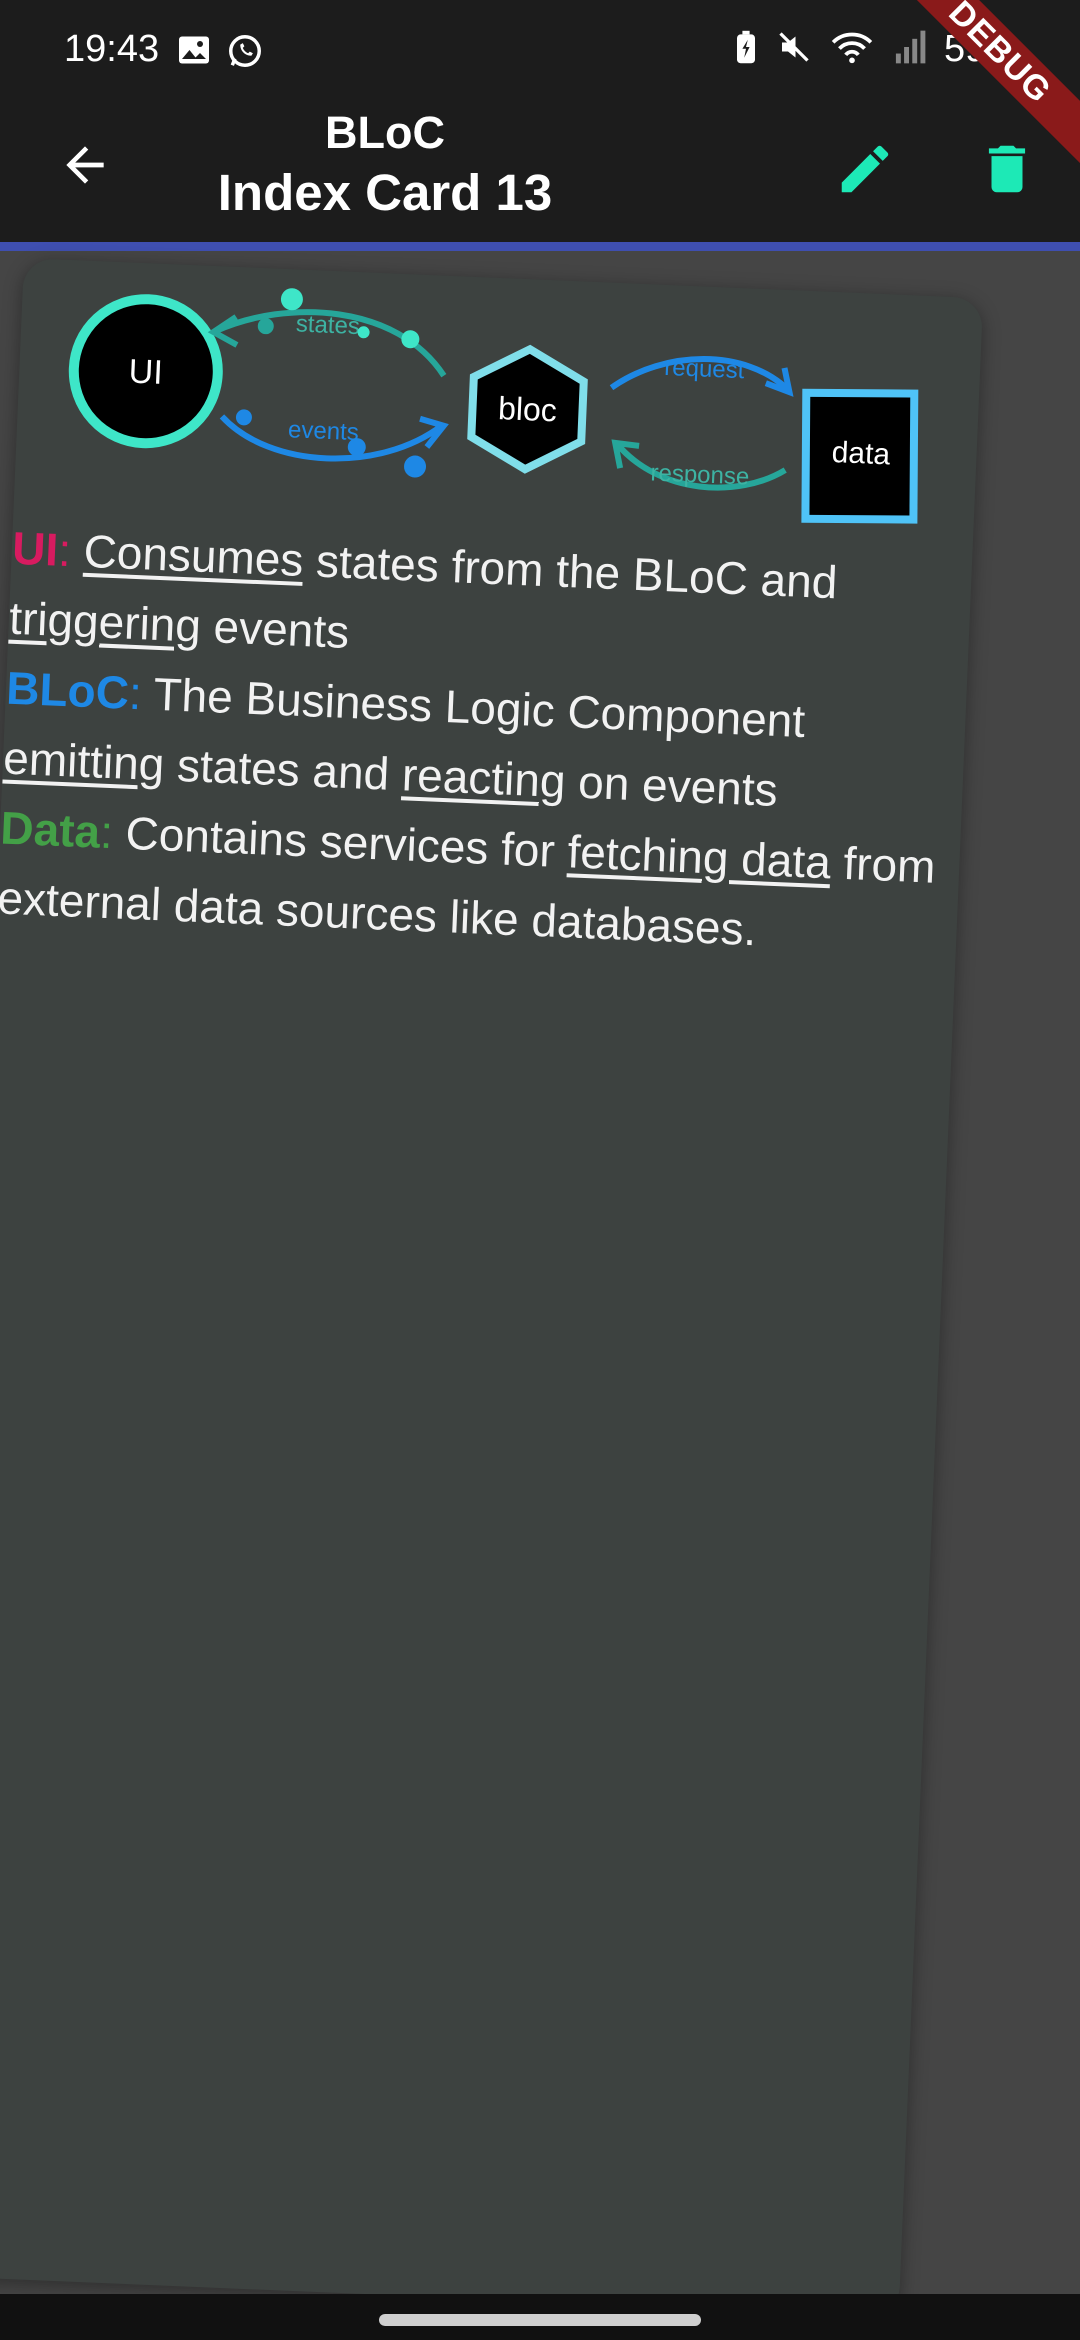 The width and height of the screenshot is (1080, 2340). I want to click on trash-icon, so click(1007, 169).